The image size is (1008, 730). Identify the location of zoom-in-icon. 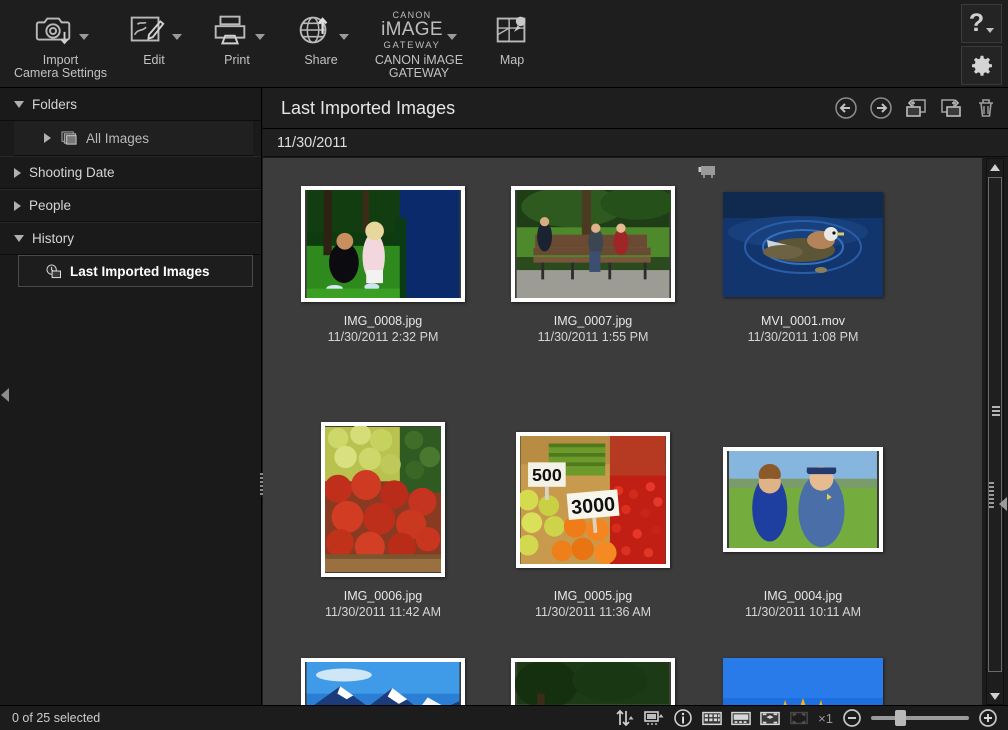
(988, 718).